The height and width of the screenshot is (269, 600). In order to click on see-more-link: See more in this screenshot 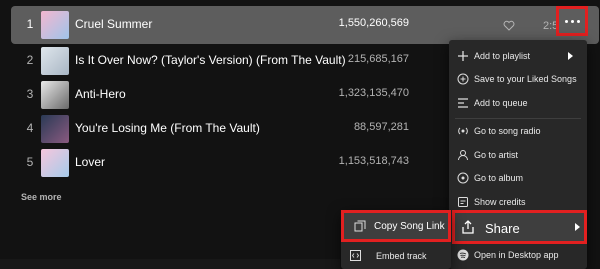, I will do `click(41, 197)`.